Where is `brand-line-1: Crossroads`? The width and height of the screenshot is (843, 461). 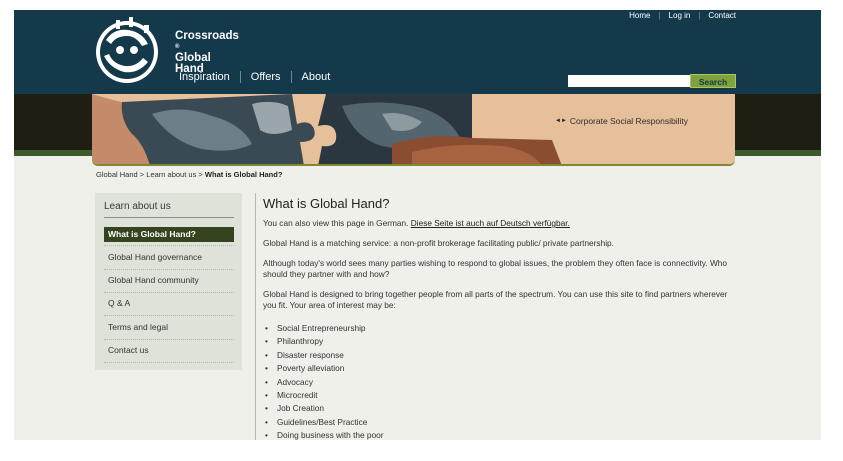 brand-line-1: Crossroads is located at coordinates (207, 36).